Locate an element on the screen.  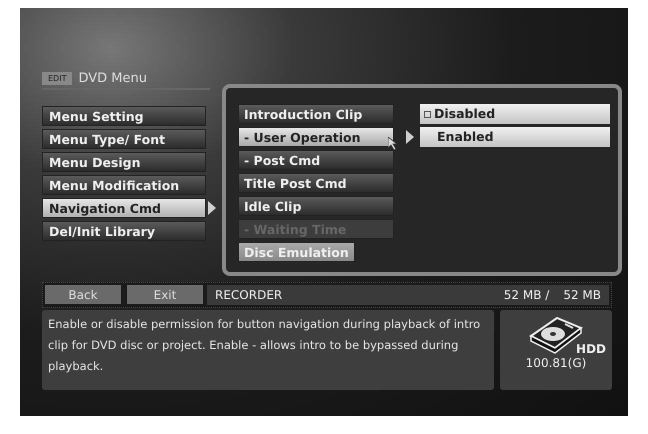
submenu-item: - User Operation is located at coordinates (316, 137).